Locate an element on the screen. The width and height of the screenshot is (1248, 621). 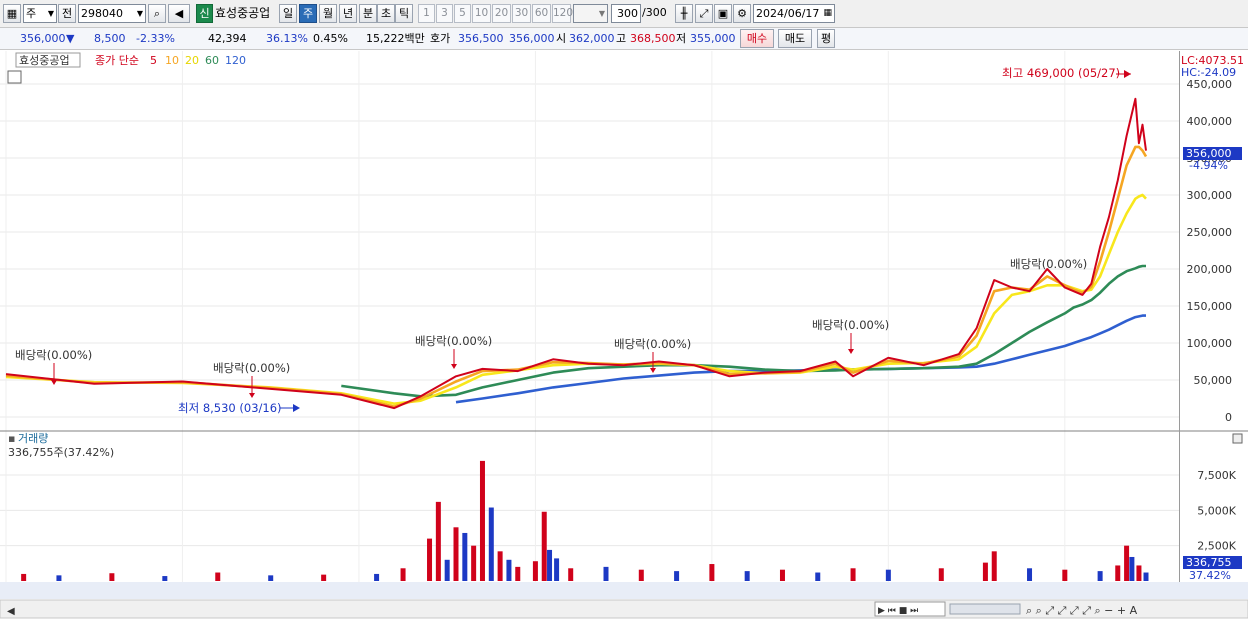
price-tick-label: 250,000 is located at coordinates (1210, 232).